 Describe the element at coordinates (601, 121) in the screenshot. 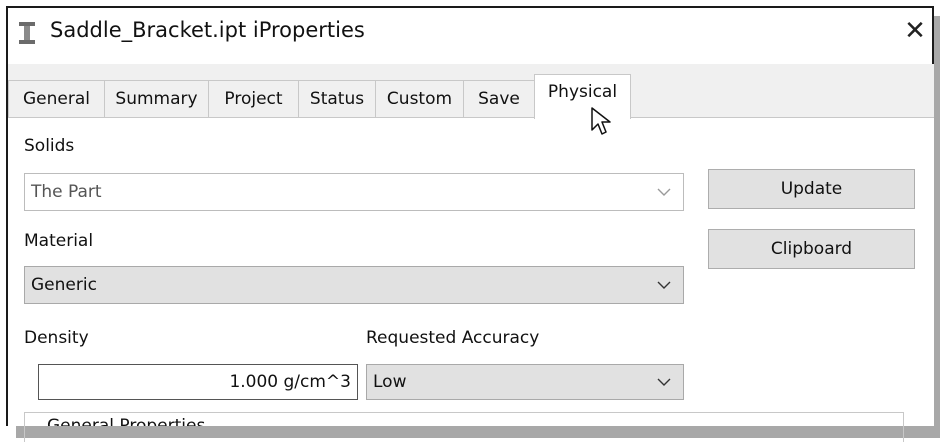

I see `mouse-cursor-icon` at that location.